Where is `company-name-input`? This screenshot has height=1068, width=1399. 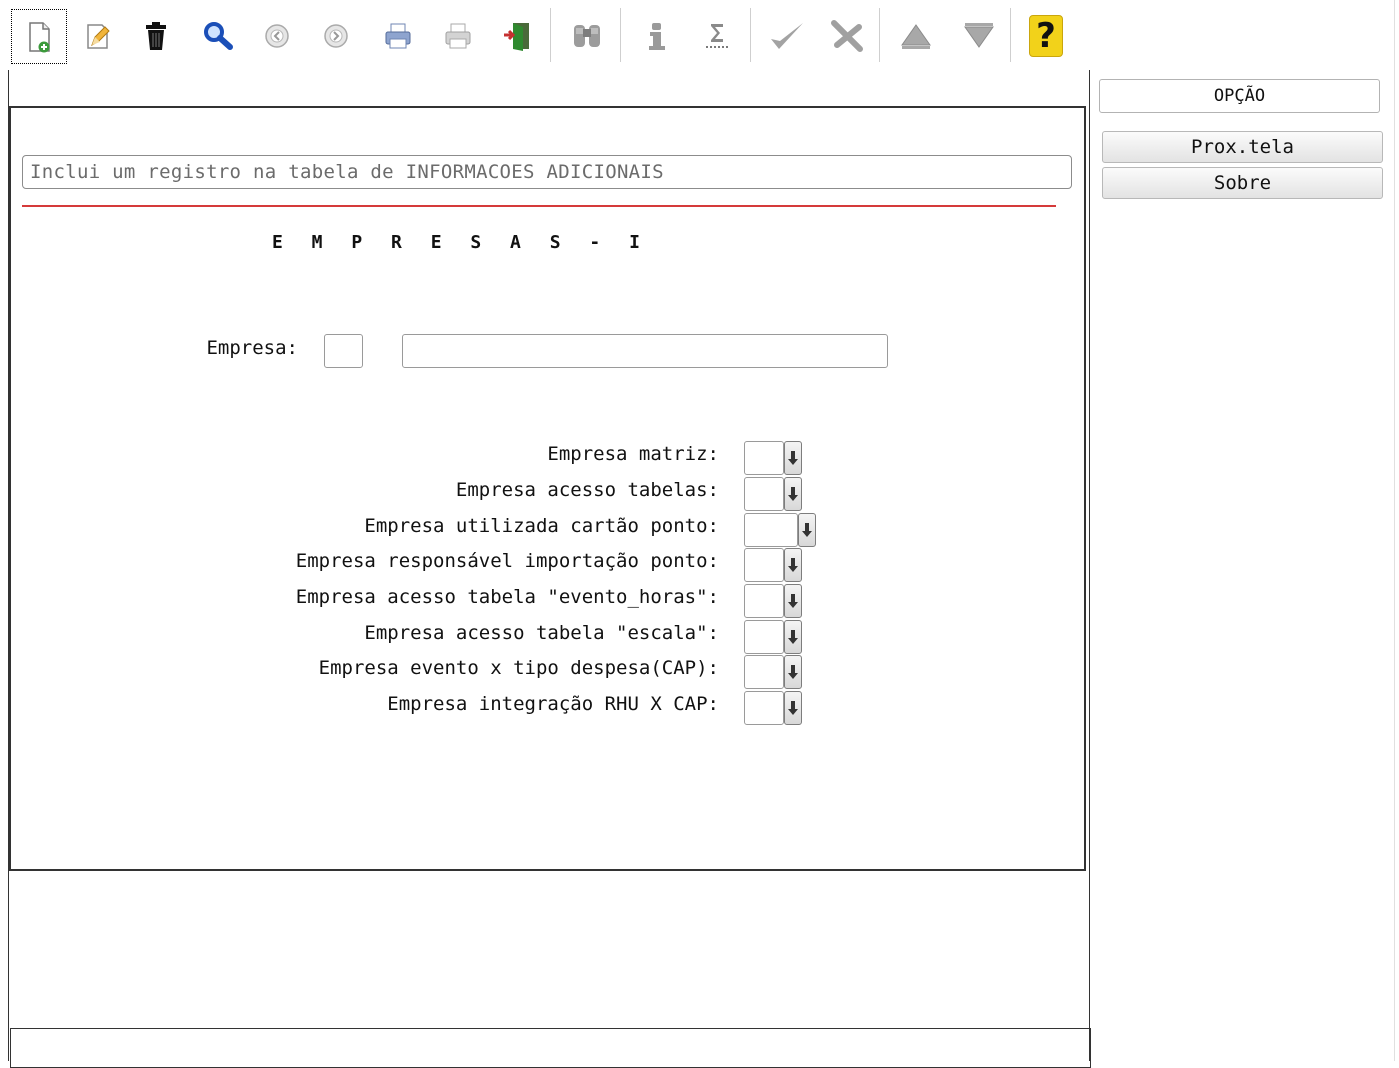 company-name-input is located at coordinates (645, 351).